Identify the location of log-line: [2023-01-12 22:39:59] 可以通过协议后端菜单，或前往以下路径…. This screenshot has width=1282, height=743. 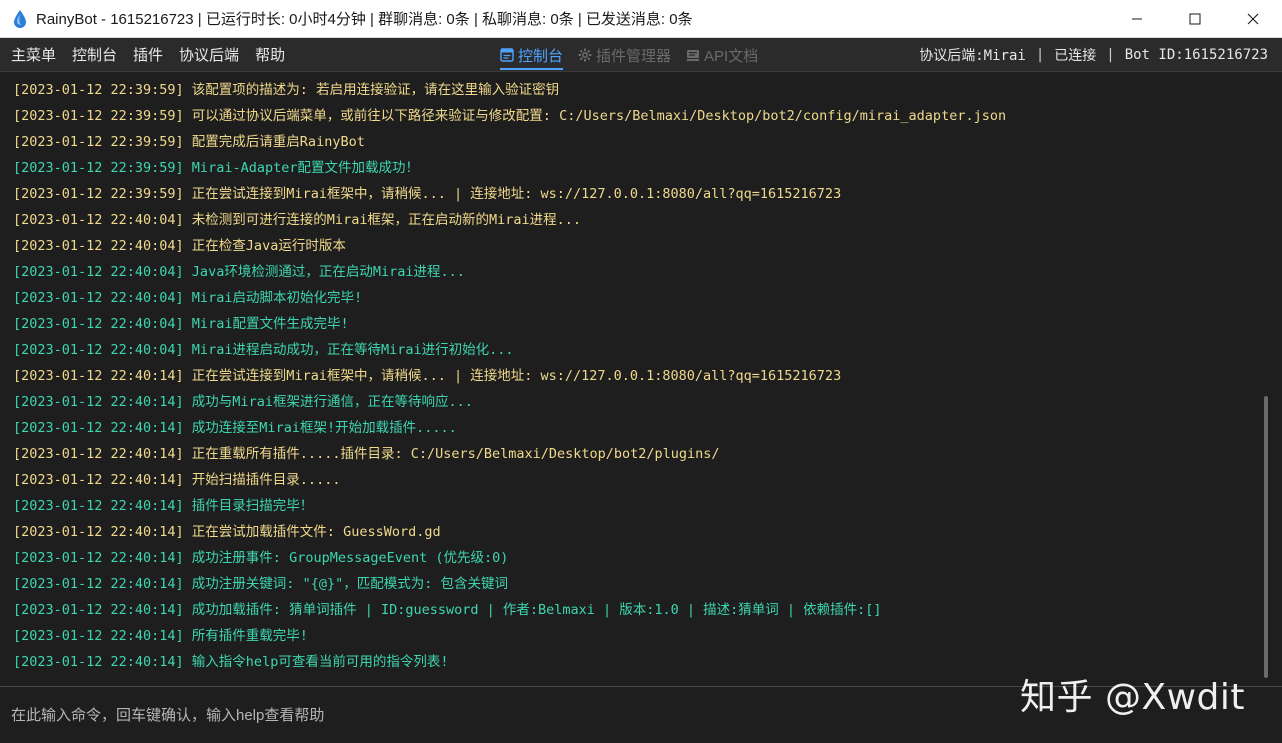
(641, 116).